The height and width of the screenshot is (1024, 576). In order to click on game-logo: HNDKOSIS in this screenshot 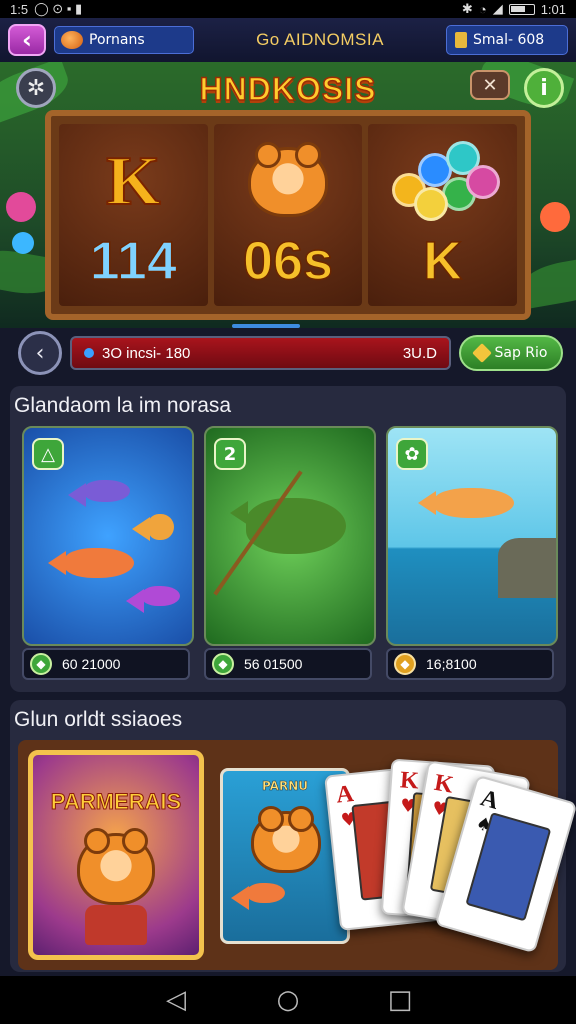, I will do `click(288, 89)`.